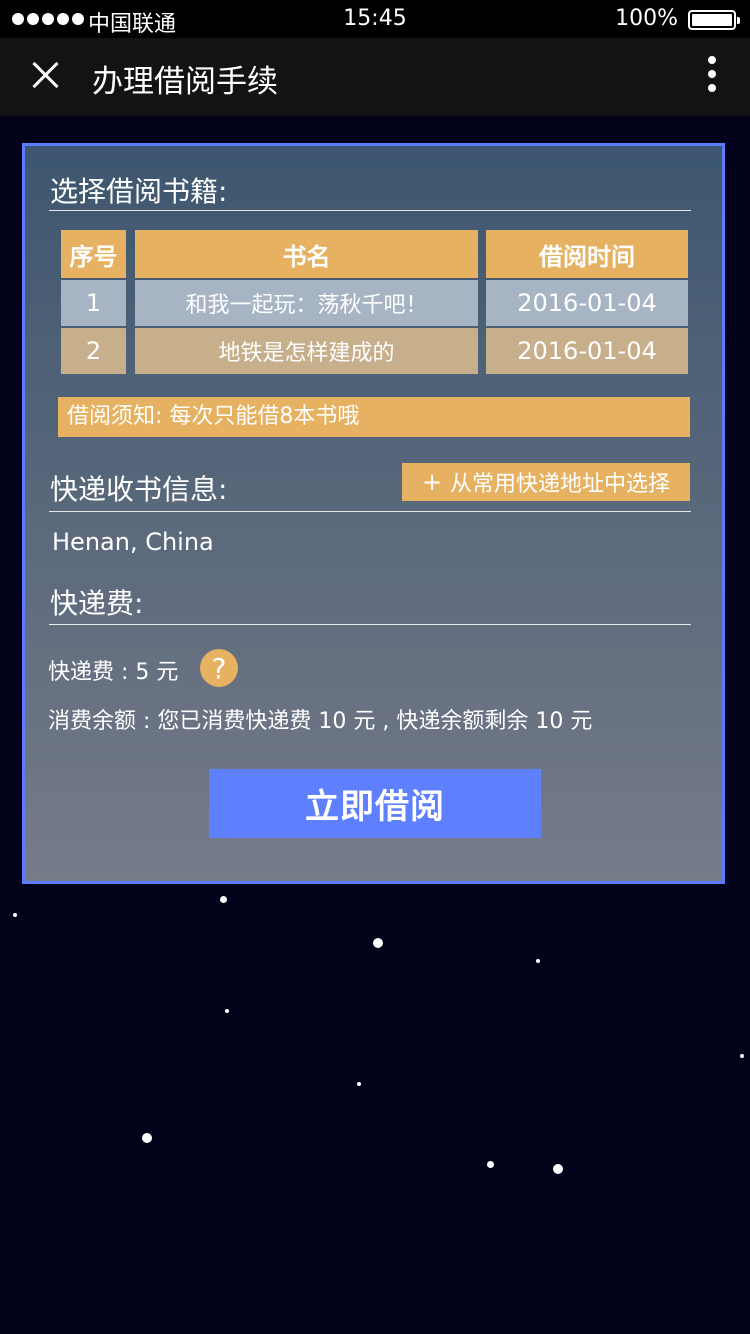 This screenshot has height=1334, width=750. Describe the element at coordinates (432, 482) in the screenshot. I see `plus-icon: +` at that location.